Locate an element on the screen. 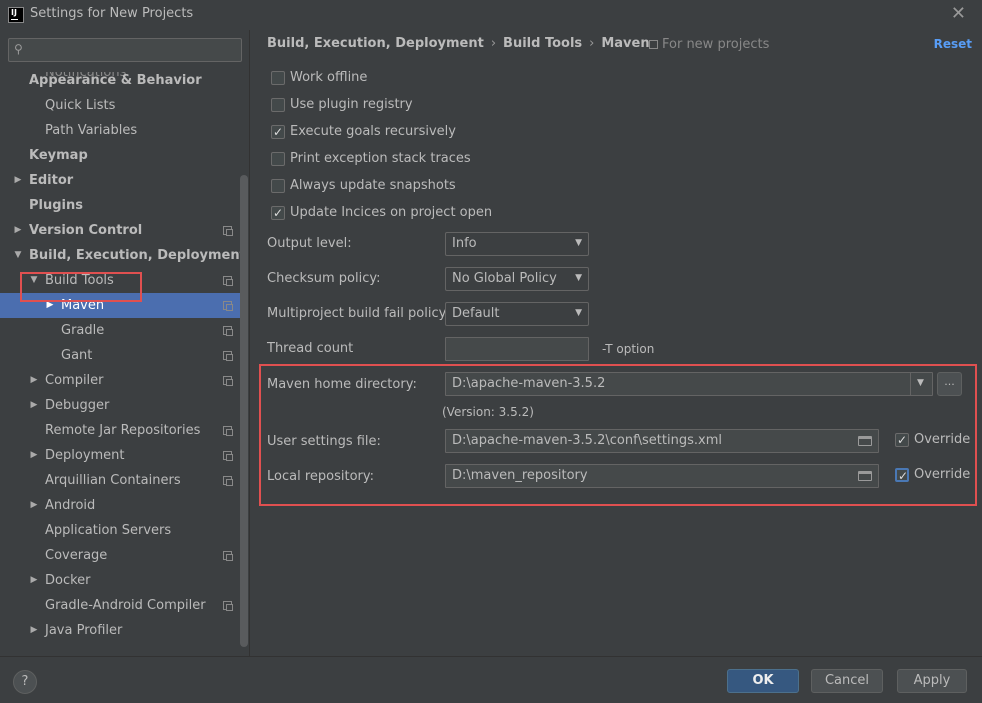 The image size is (982, 703). fail-policy-combo: Default ▼ is located at coordinates (517, 314).